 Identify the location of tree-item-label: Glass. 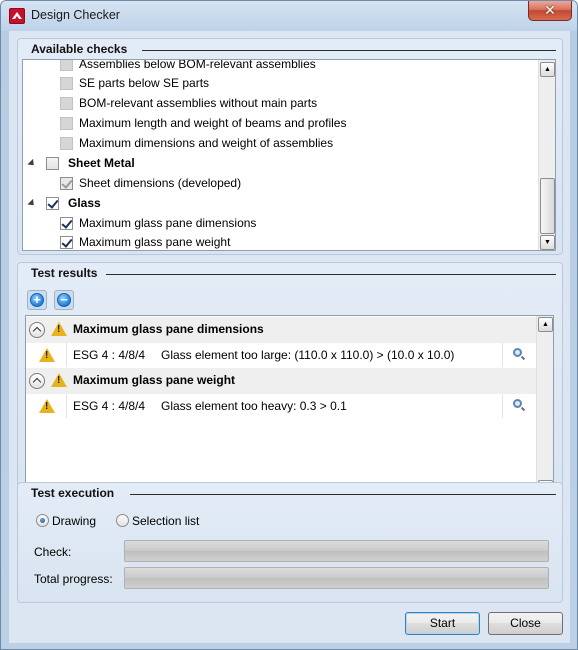
(84, 203).